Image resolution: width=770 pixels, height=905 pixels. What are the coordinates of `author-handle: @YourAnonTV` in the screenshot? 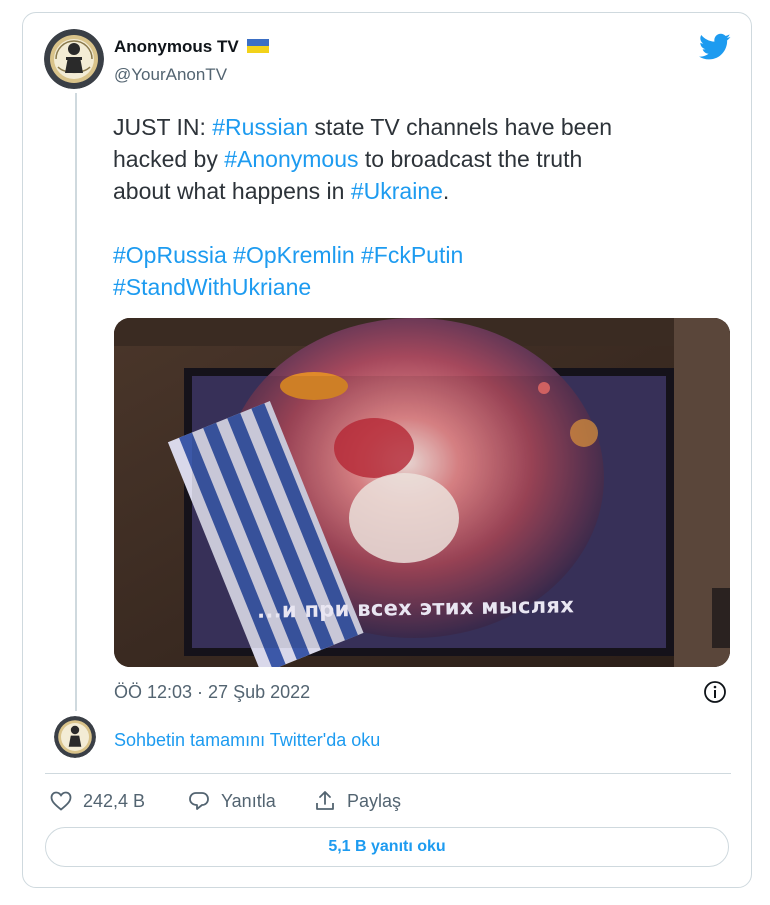 It's located at (170, 75).